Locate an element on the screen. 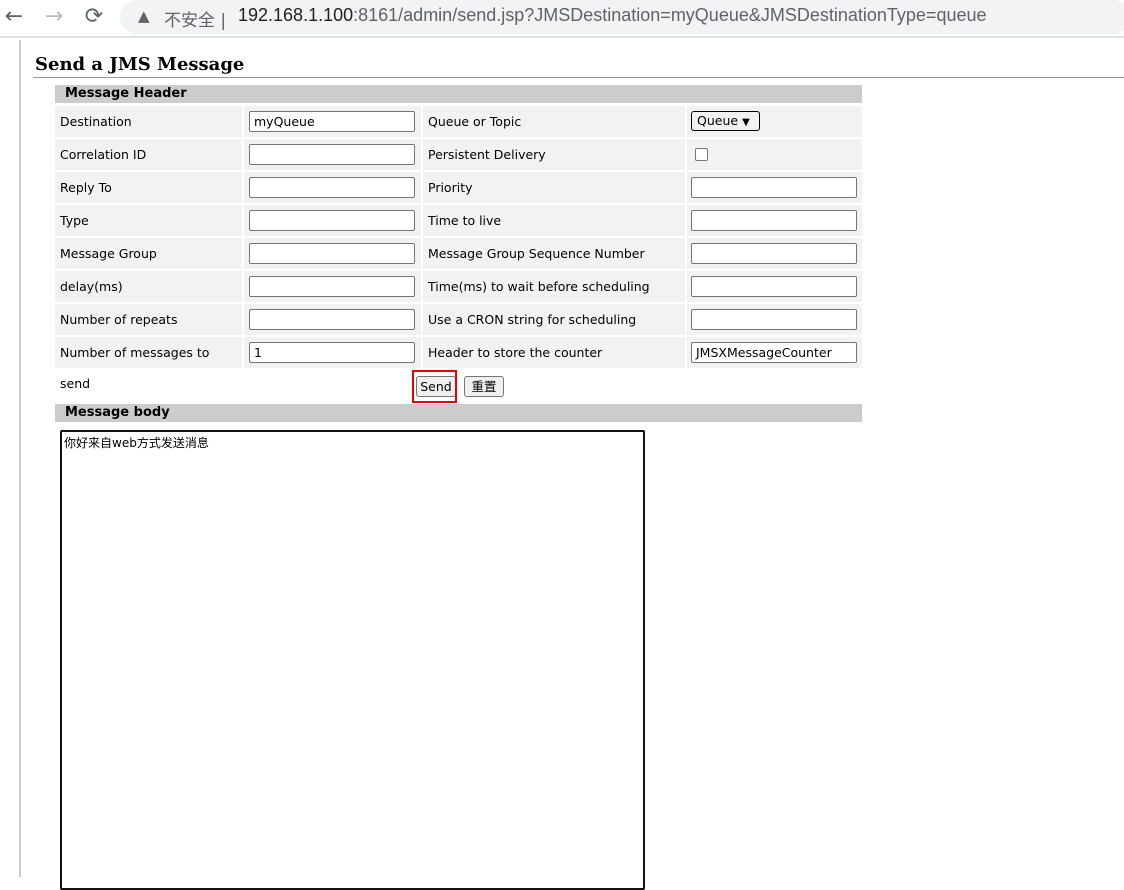 Image resolution: width=1124 pixels, height=890 pixels. label-number-of-repeats: Number of repeats is located at coordinates (148, 319).